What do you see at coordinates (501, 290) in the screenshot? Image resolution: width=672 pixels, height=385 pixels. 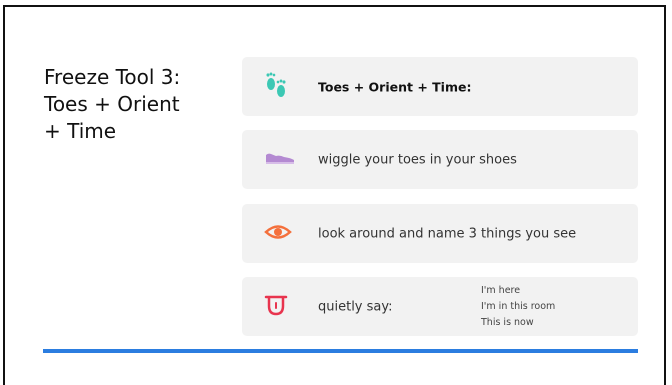 I see `phrase-item: I'm here` at bounding box center [501, 290].